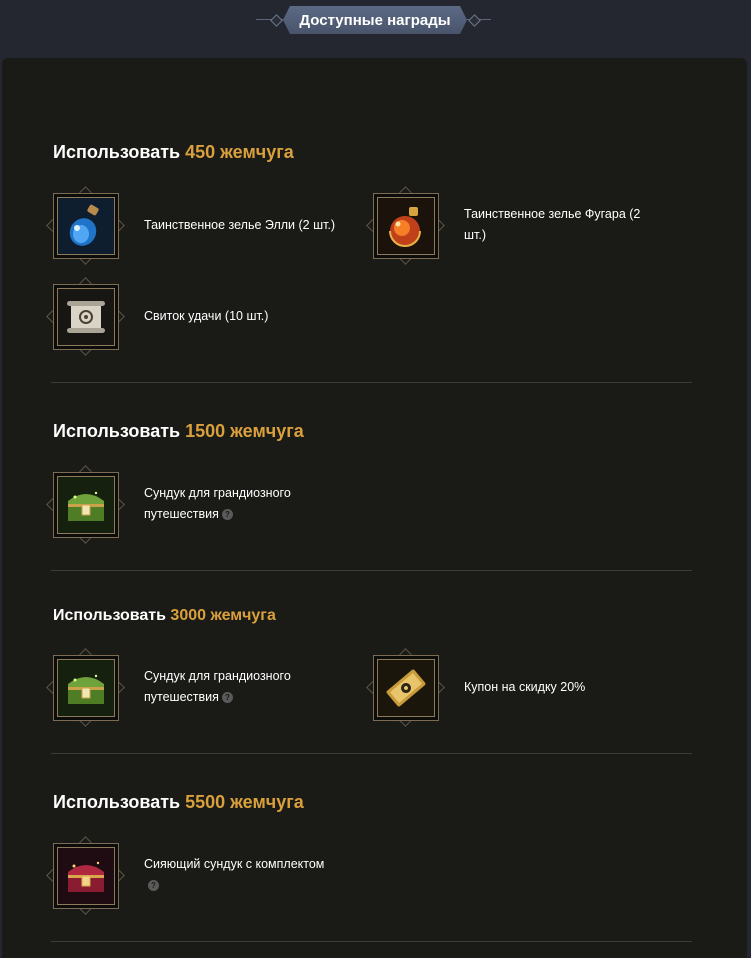 Image resolution: width=751 pixels, height=958 pixels. I want to click on tier-title: Использовать 5500 жемчуга, so click(178, 802).